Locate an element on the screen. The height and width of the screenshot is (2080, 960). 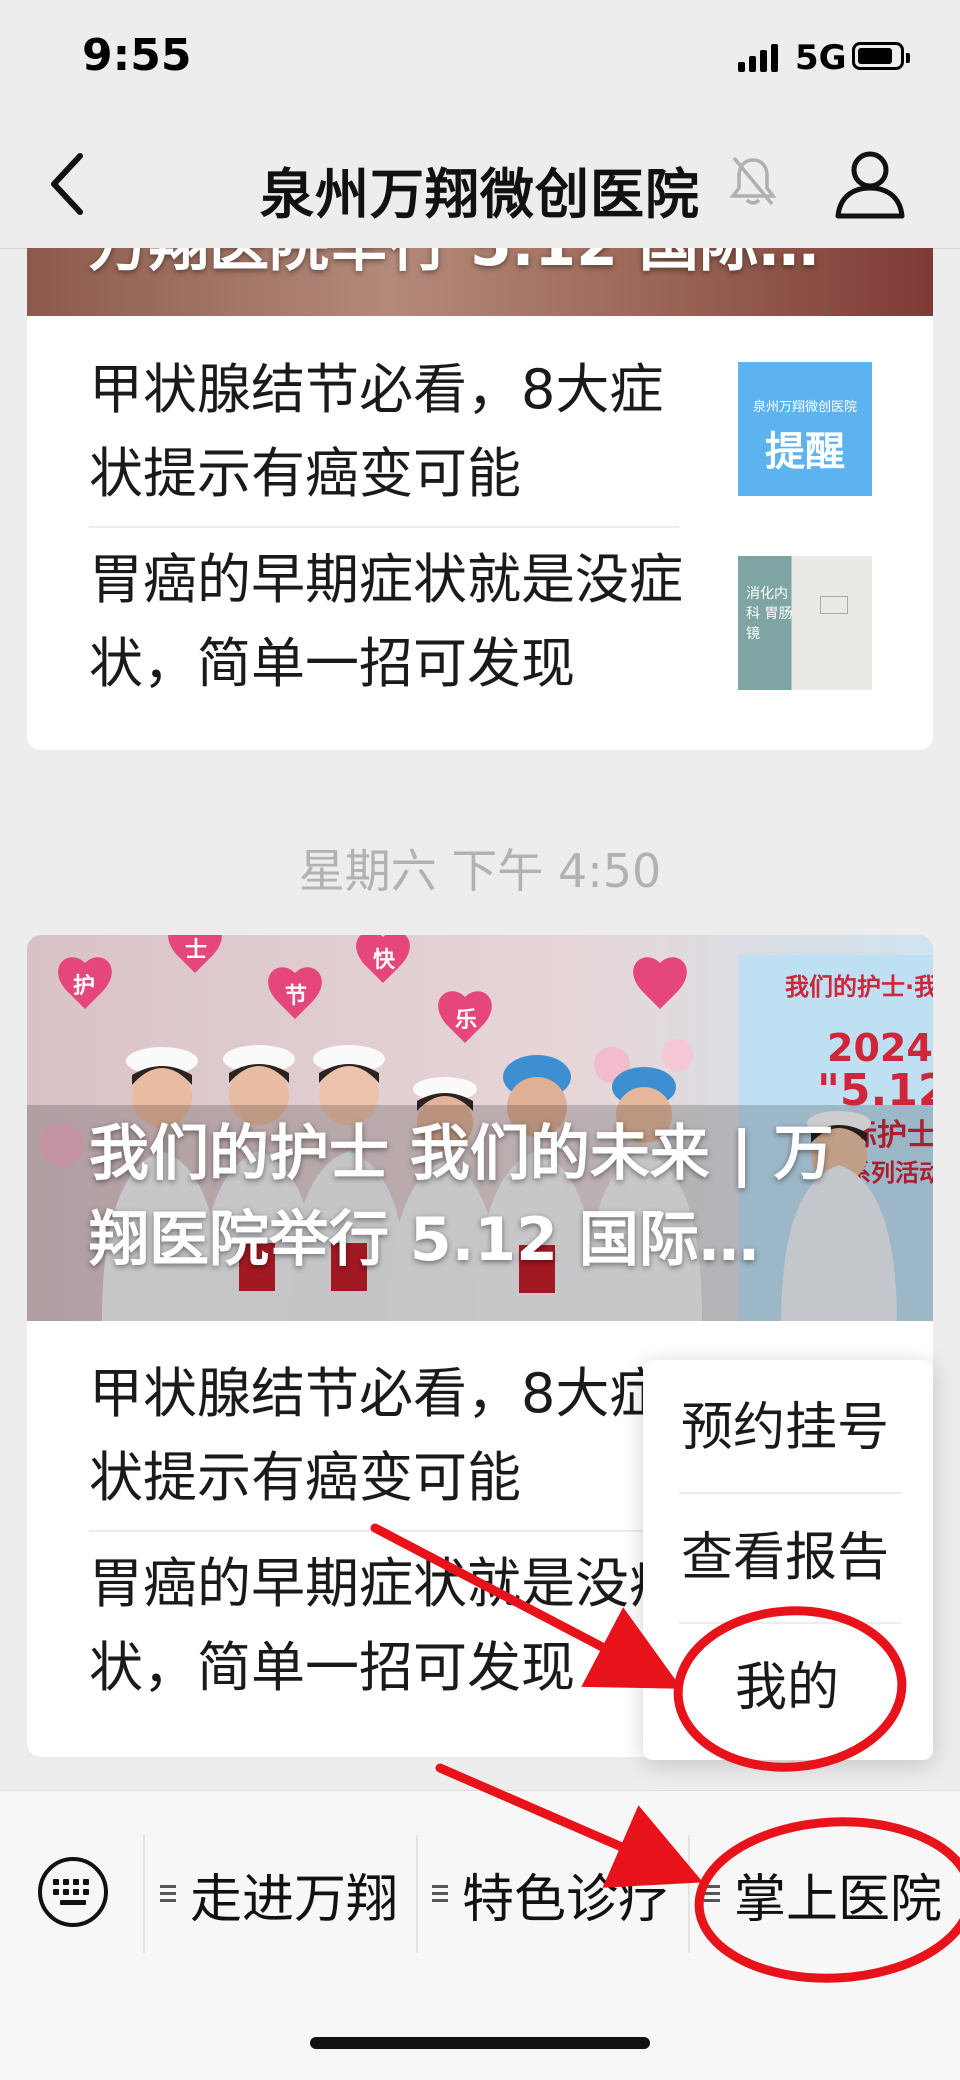
thumbnail-label: 提醒 is located at coordinates (805, 452).